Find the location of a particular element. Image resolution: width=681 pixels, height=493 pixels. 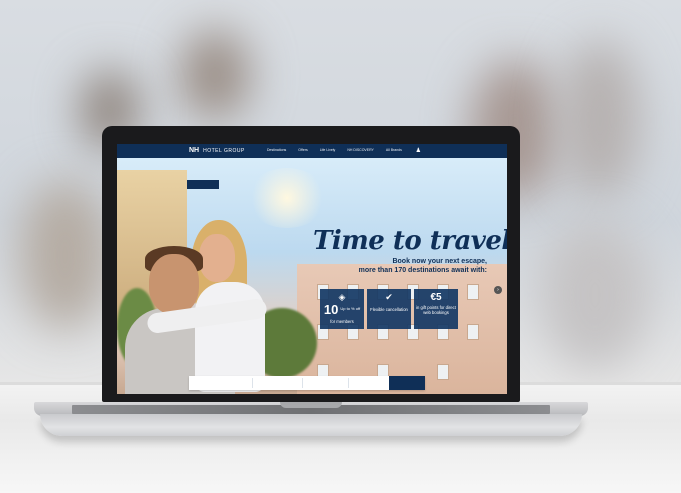

building-right is located at coordinates (402, 329).